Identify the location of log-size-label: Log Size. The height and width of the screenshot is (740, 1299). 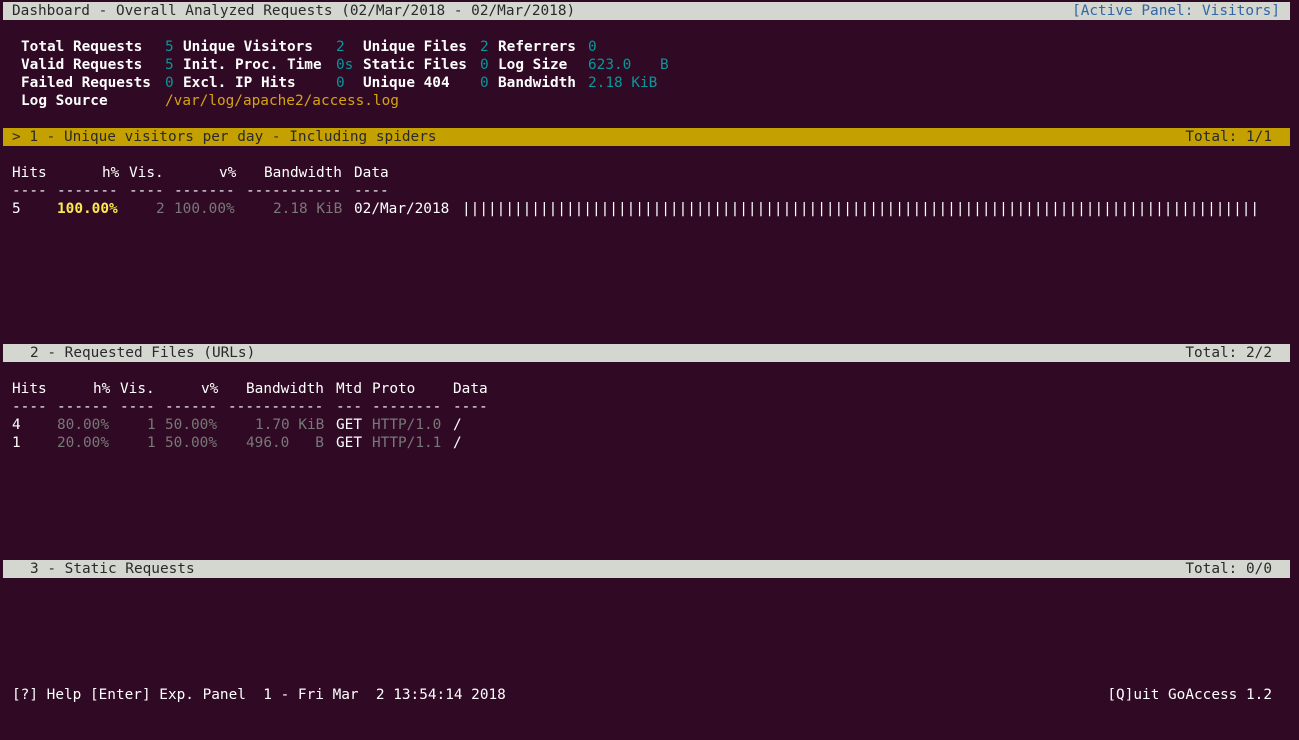
(533, 65).